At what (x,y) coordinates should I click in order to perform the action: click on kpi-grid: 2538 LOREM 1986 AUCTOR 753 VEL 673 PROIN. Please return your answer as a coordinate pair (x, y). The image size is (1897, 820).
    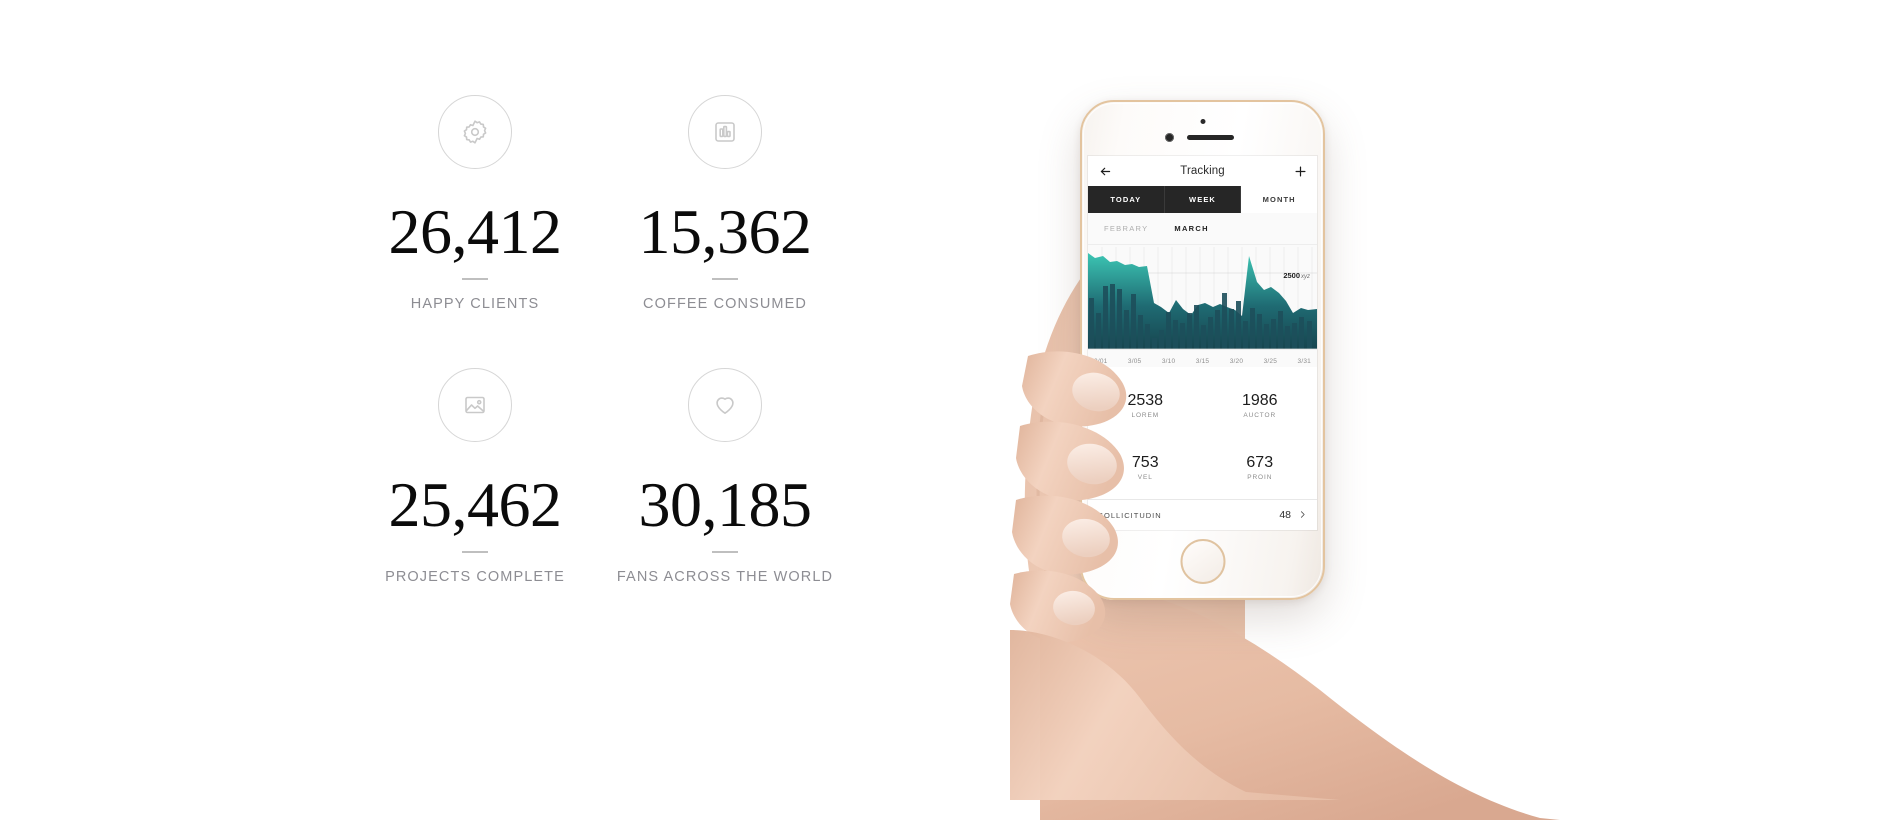
    Looking at the image, I should click on (1202, 433).